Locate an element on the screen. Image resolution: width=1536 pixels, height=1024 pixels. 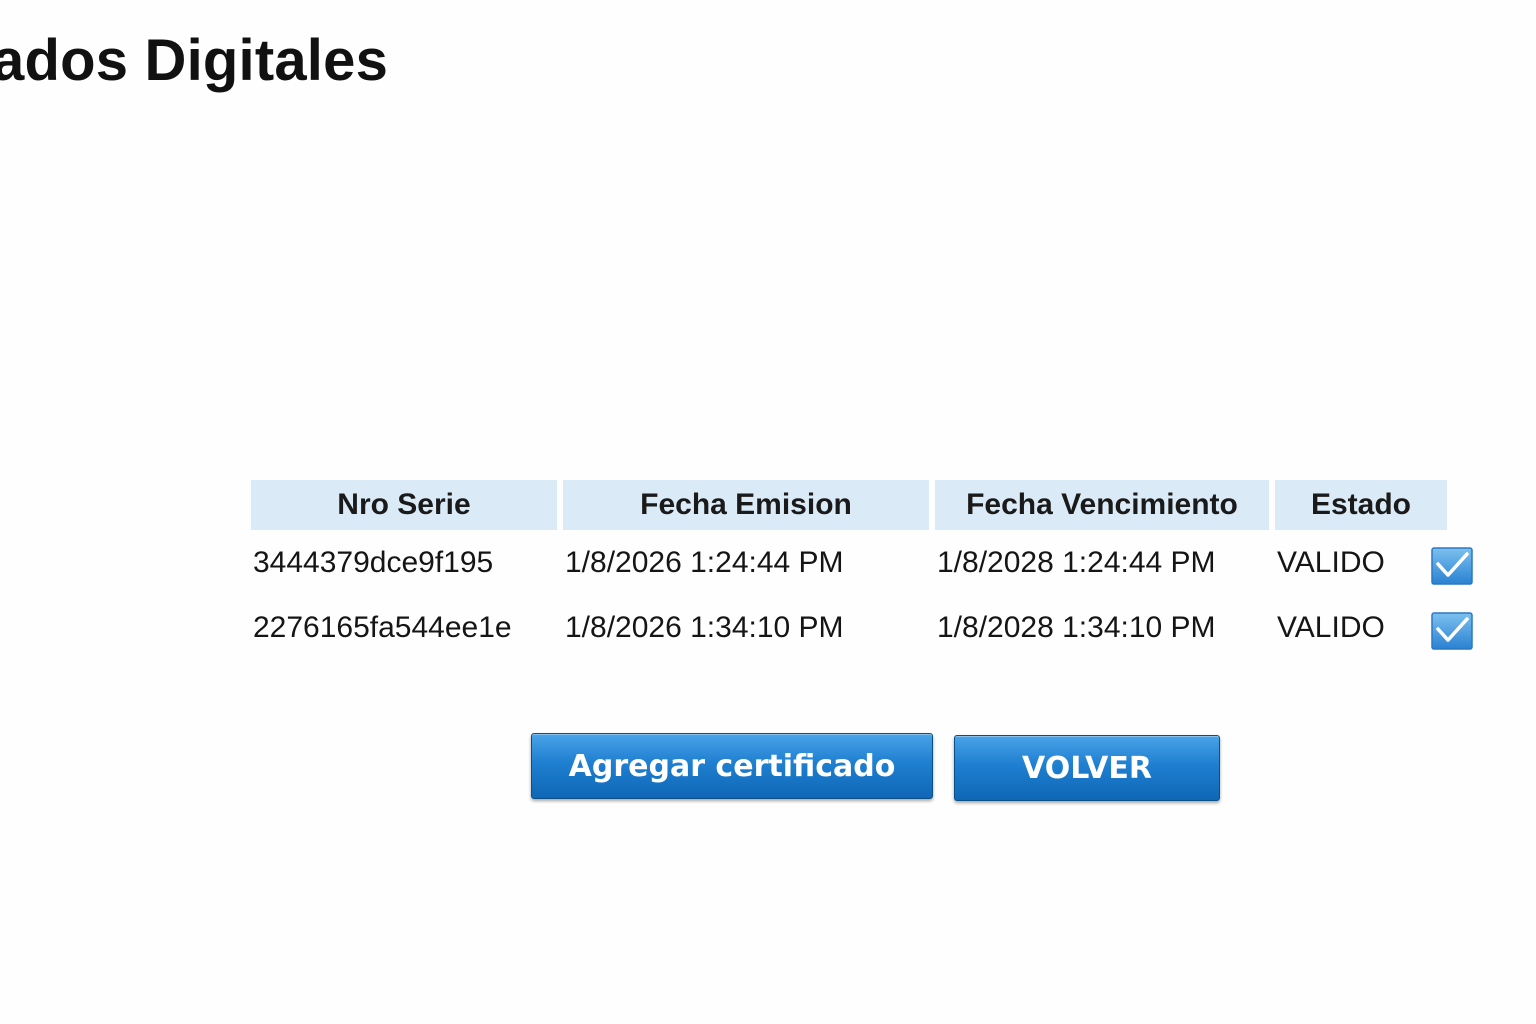
column-header-estado: Estado is located at coordinates (1361, 505).